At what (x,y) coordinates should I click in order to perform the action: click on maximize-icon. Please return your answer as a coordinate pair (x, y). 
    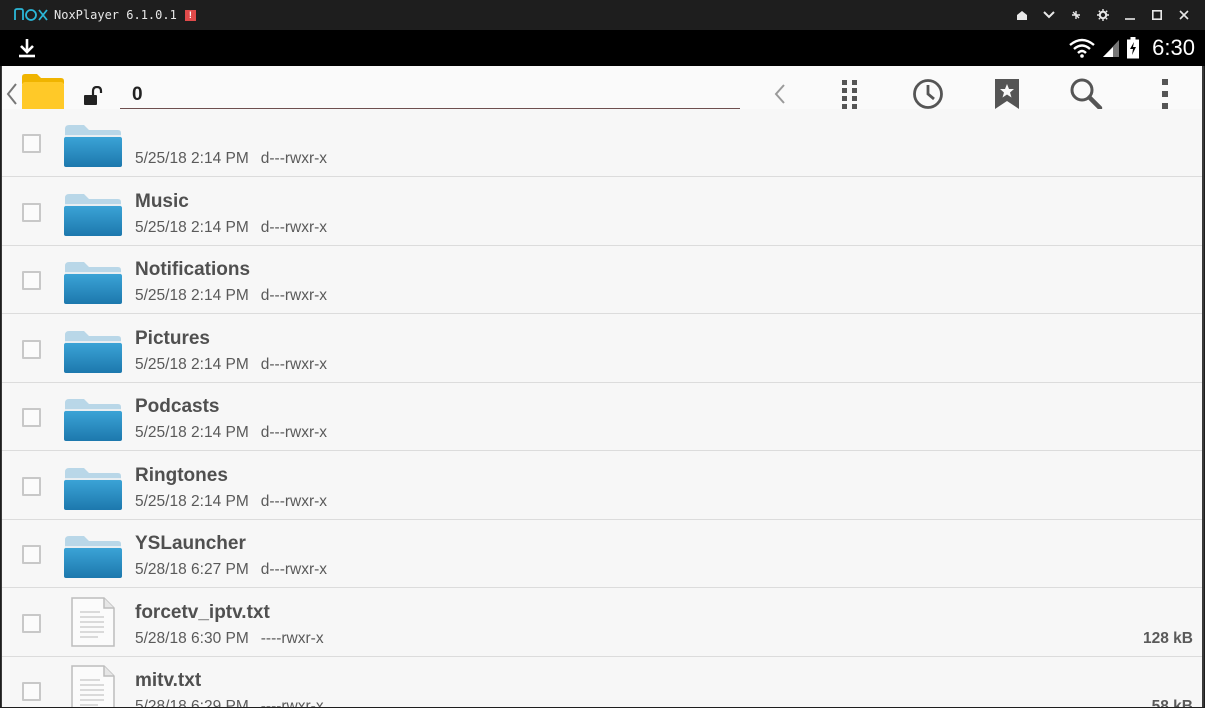
    Looking at the image, I should click on (1156, 15).